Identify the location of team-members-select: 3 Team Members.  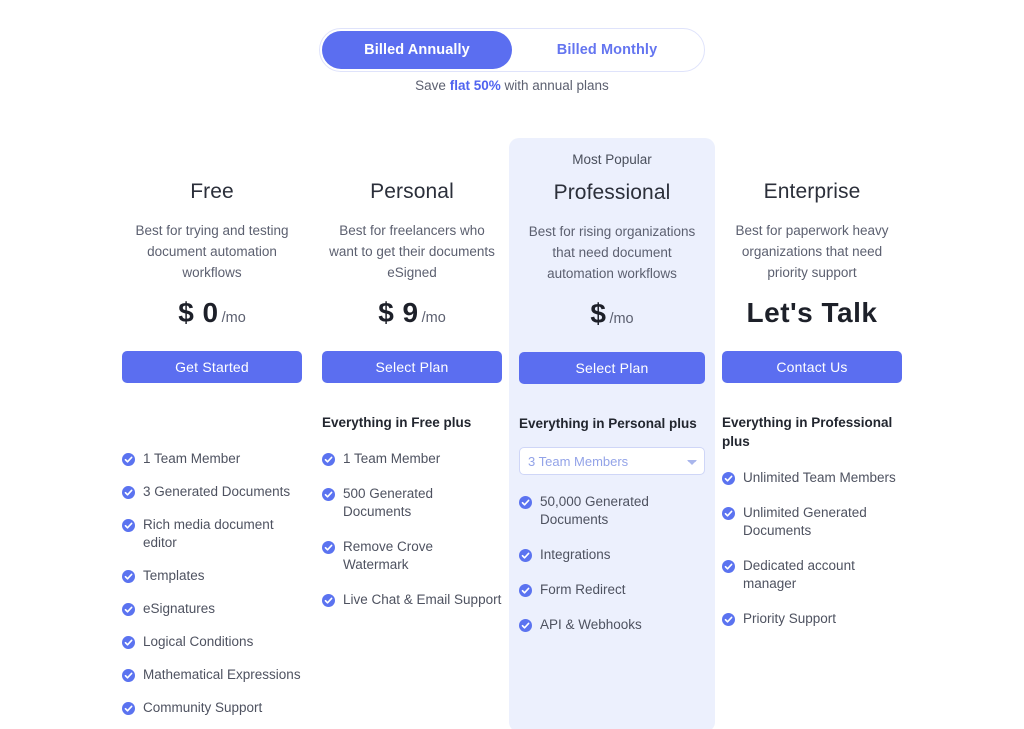
(612, 461).